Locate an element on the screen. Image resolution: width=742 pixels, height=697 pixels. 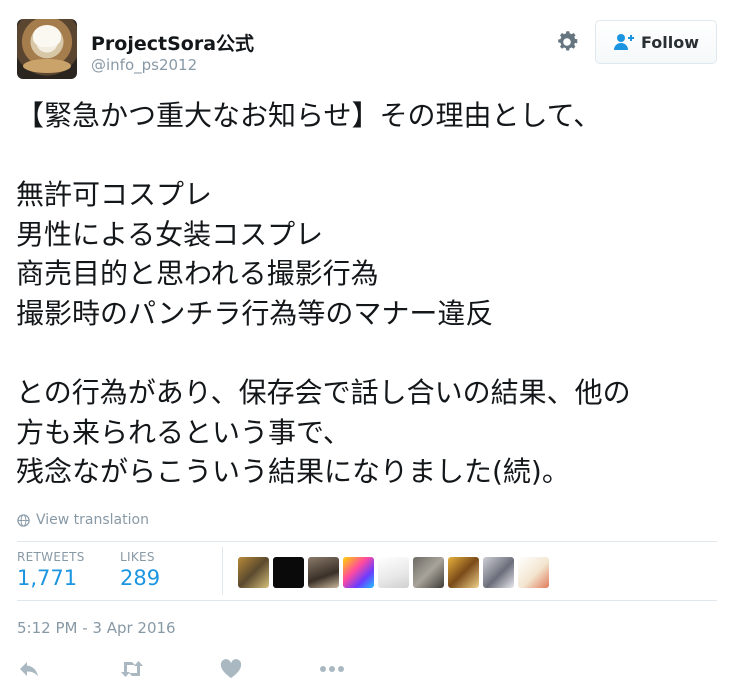
reply-icon is located at coordinates (29, 669).